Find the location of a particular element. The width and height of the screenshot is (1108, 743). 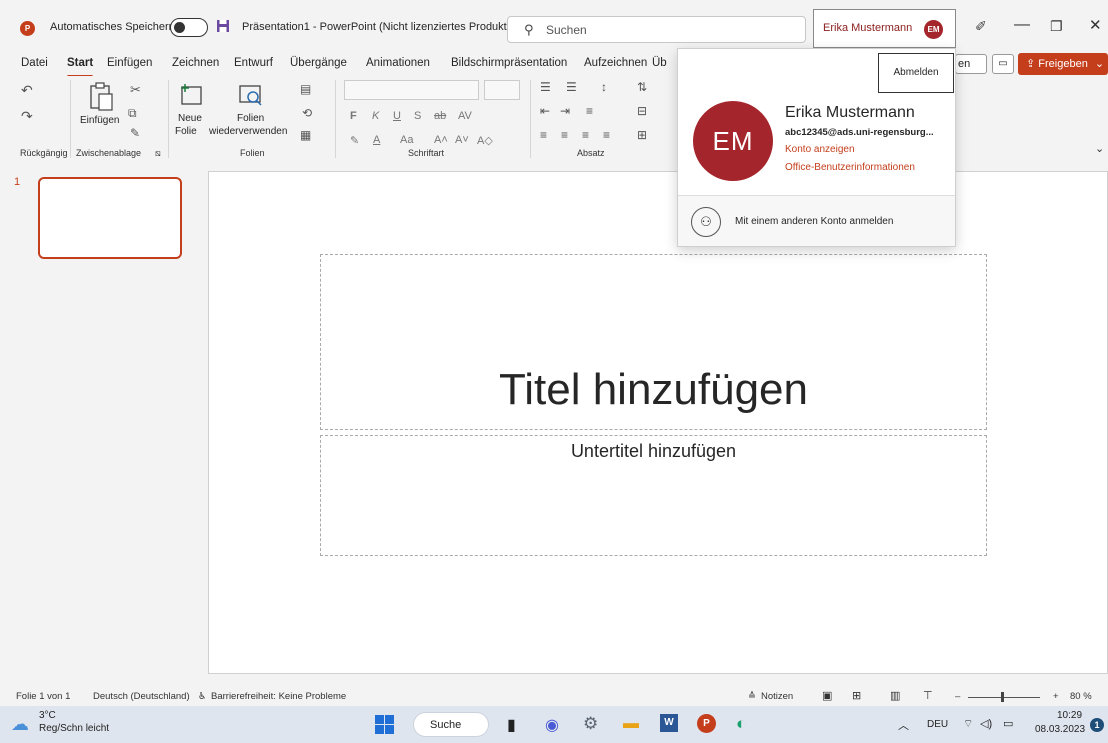

autosave-toggle is located at coordinates (189, 27).